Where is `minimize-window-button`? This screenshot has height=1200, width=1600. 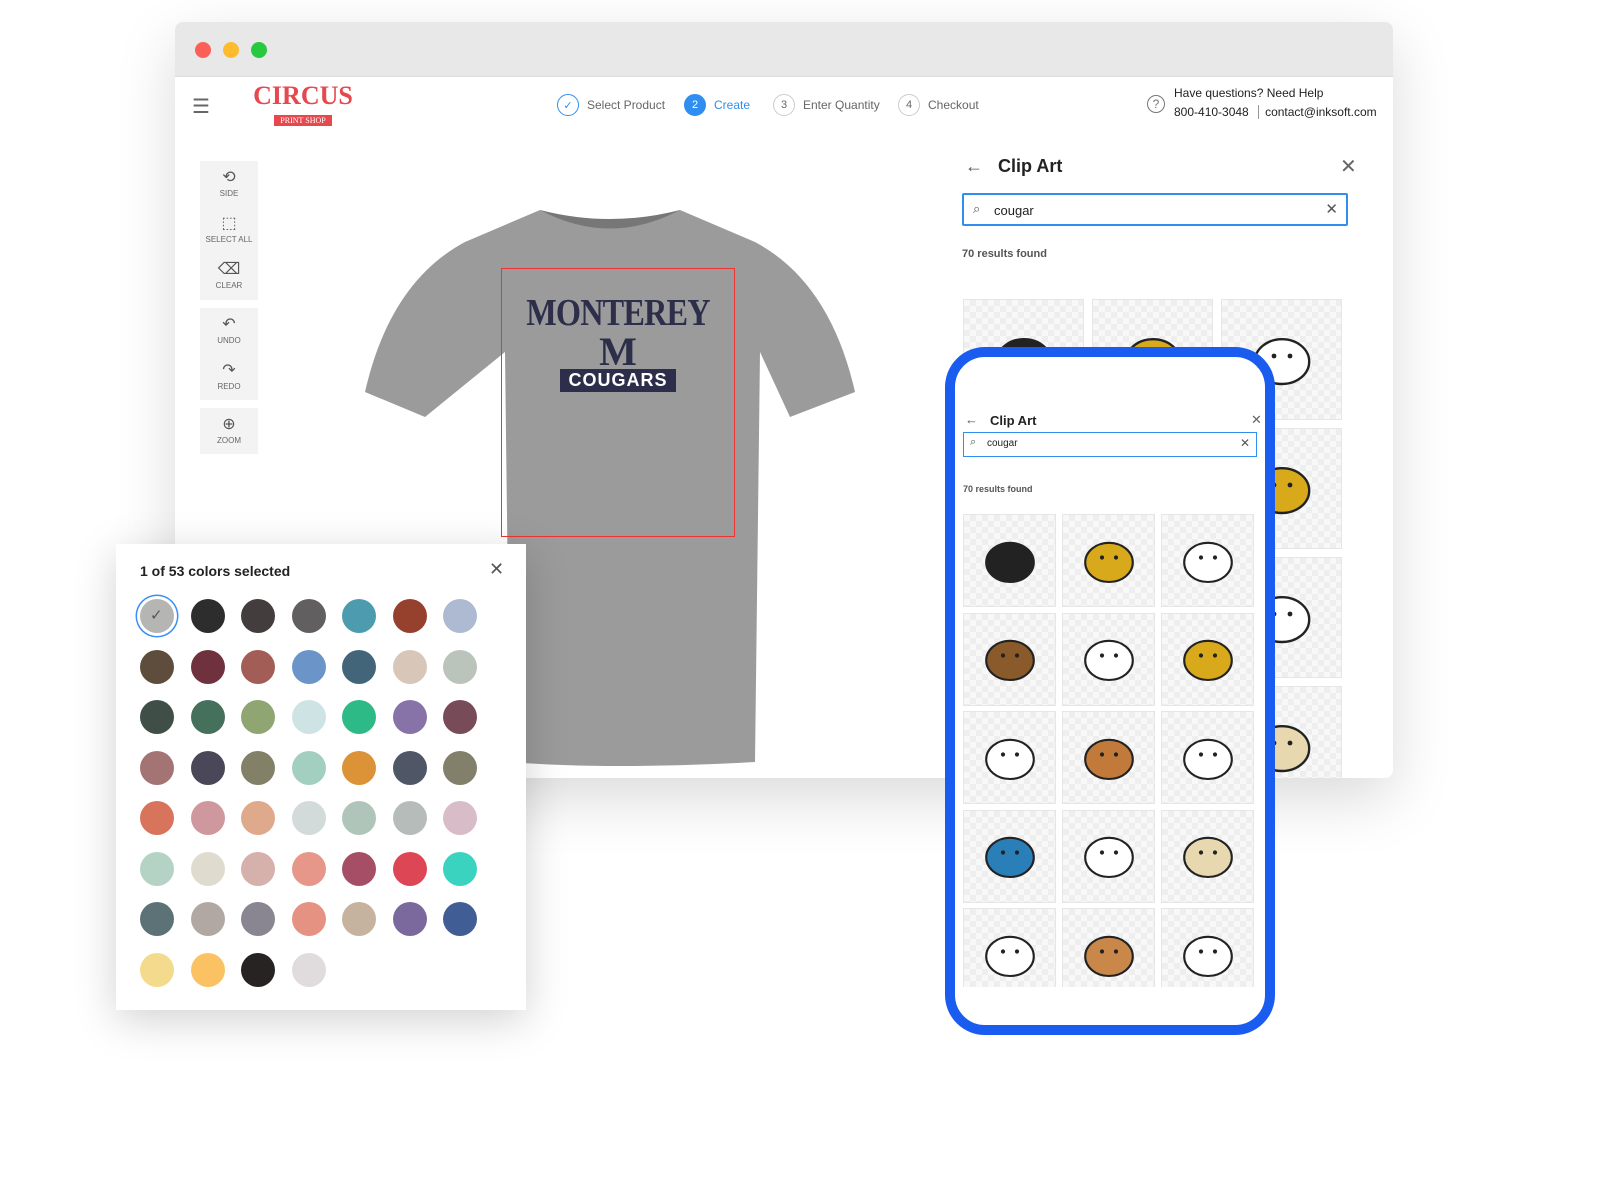 minimize-window-button is located at coordinates (231, 50).